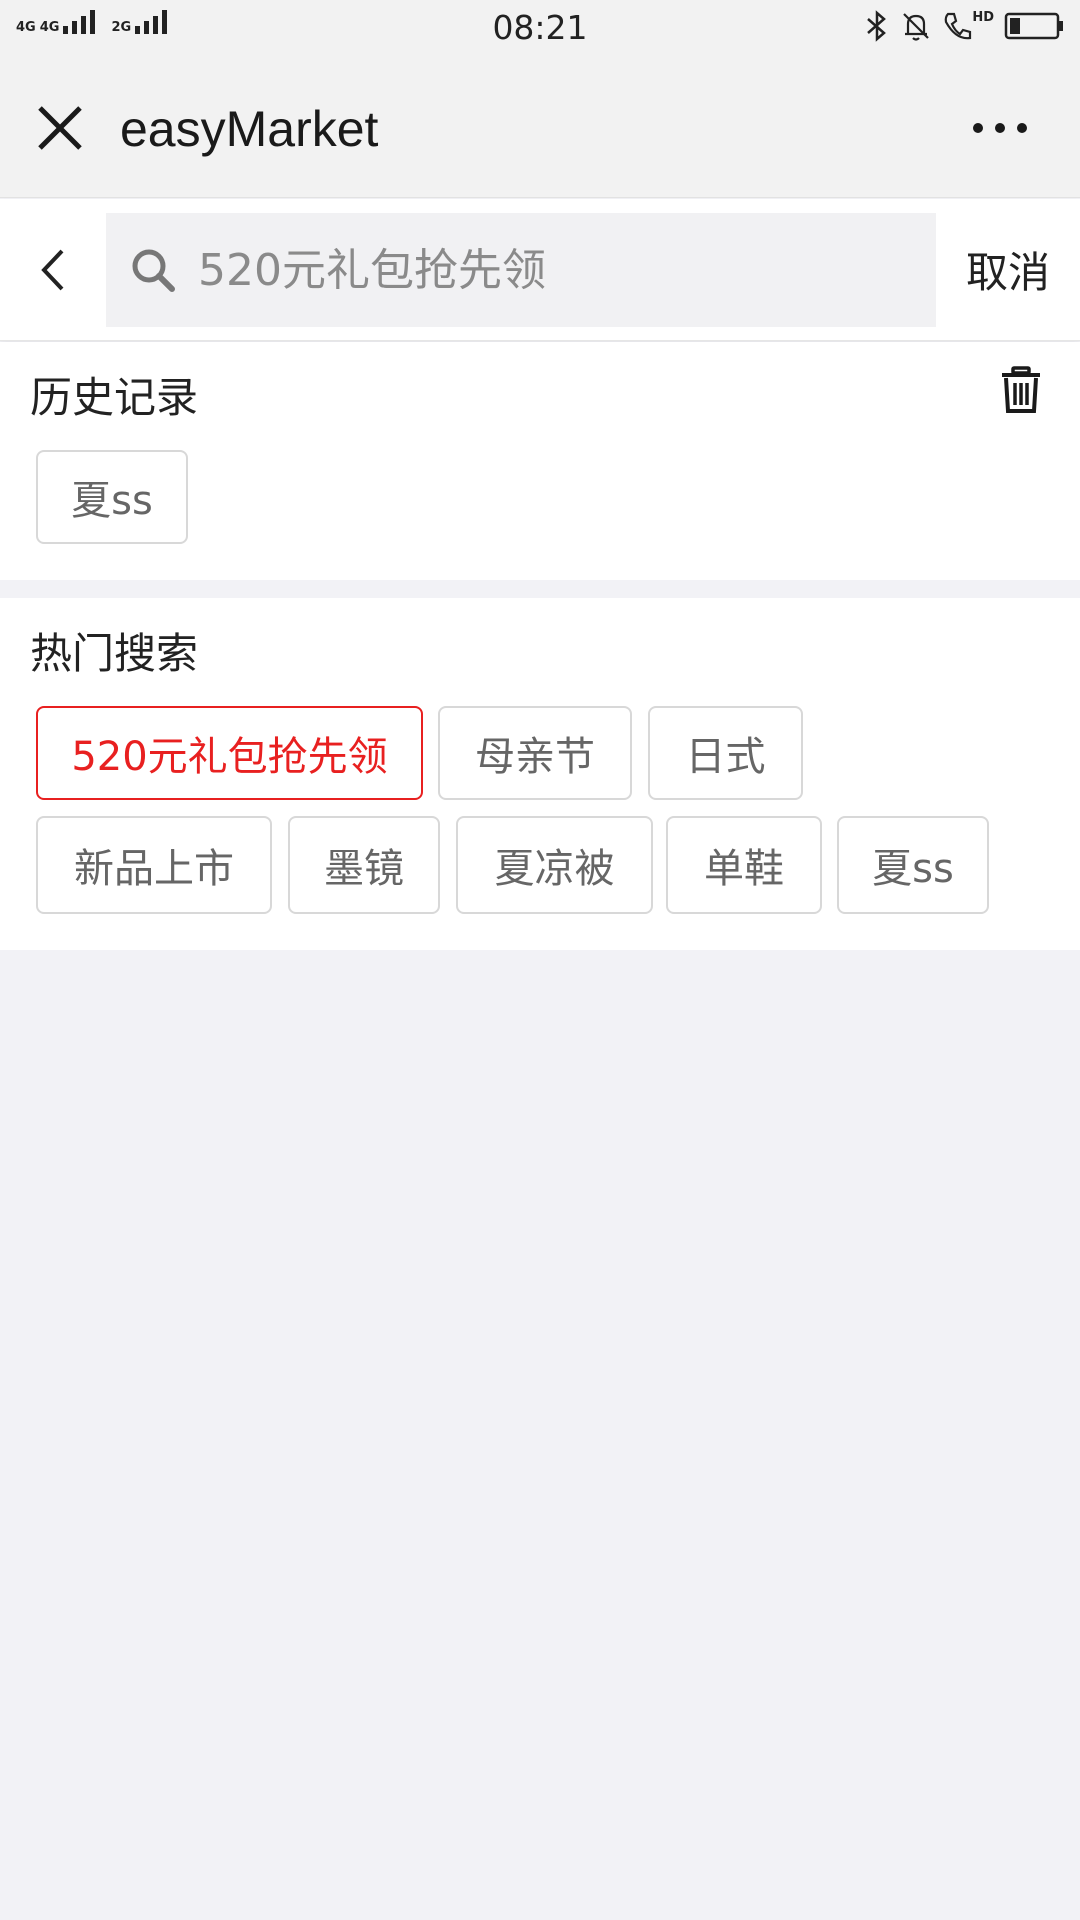 This screenshot has height=1920, width=1080. I want to click on history-title: 历史记录, so click(114, 397).